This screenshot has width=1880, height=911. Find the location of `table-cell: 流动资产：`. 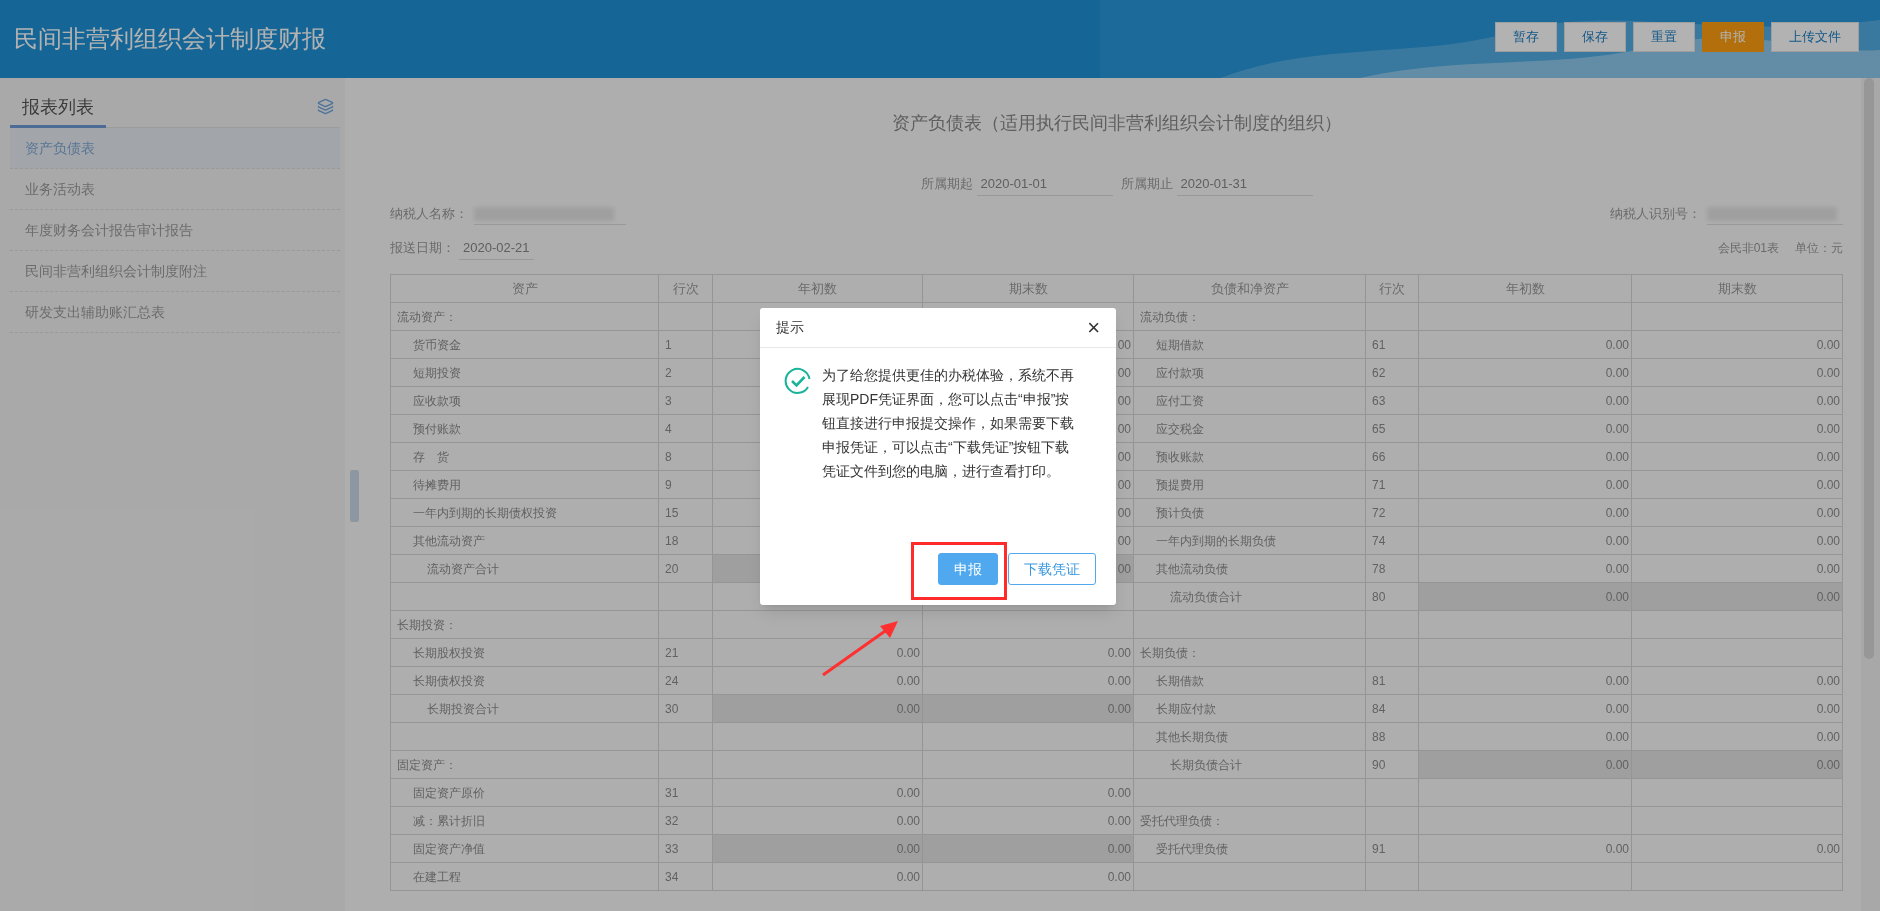

table-cell: 流动资产： is located at coordinates (427, 316).